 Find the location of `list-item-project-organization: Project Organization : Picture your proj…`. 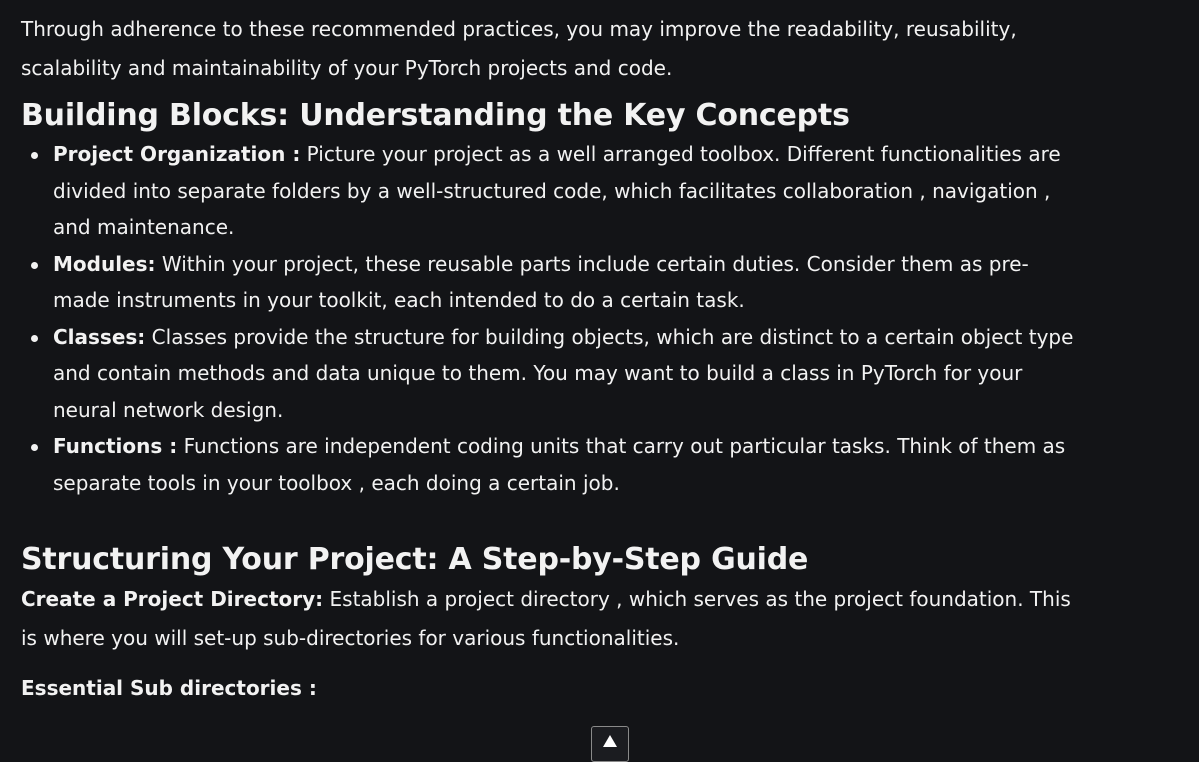

list-item-project-organization: Project Organization : Picture your proj… is located at coordinates (556, 191).